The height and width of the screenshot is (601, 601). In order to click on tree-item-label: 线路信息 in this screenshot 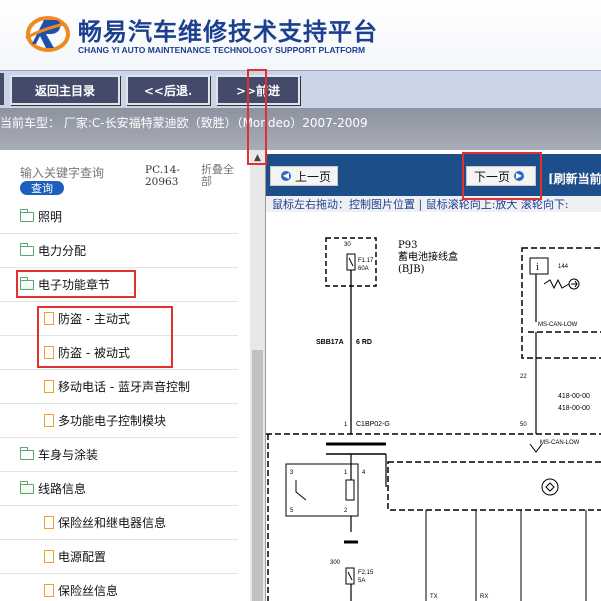, I will do `click(62, 489)`.